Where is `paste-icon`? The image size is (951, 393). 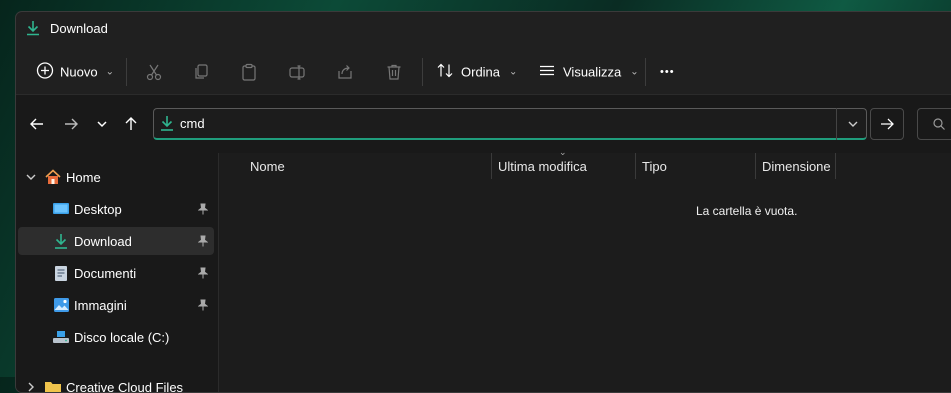
paste-icon is located at coordinates (249, 72).